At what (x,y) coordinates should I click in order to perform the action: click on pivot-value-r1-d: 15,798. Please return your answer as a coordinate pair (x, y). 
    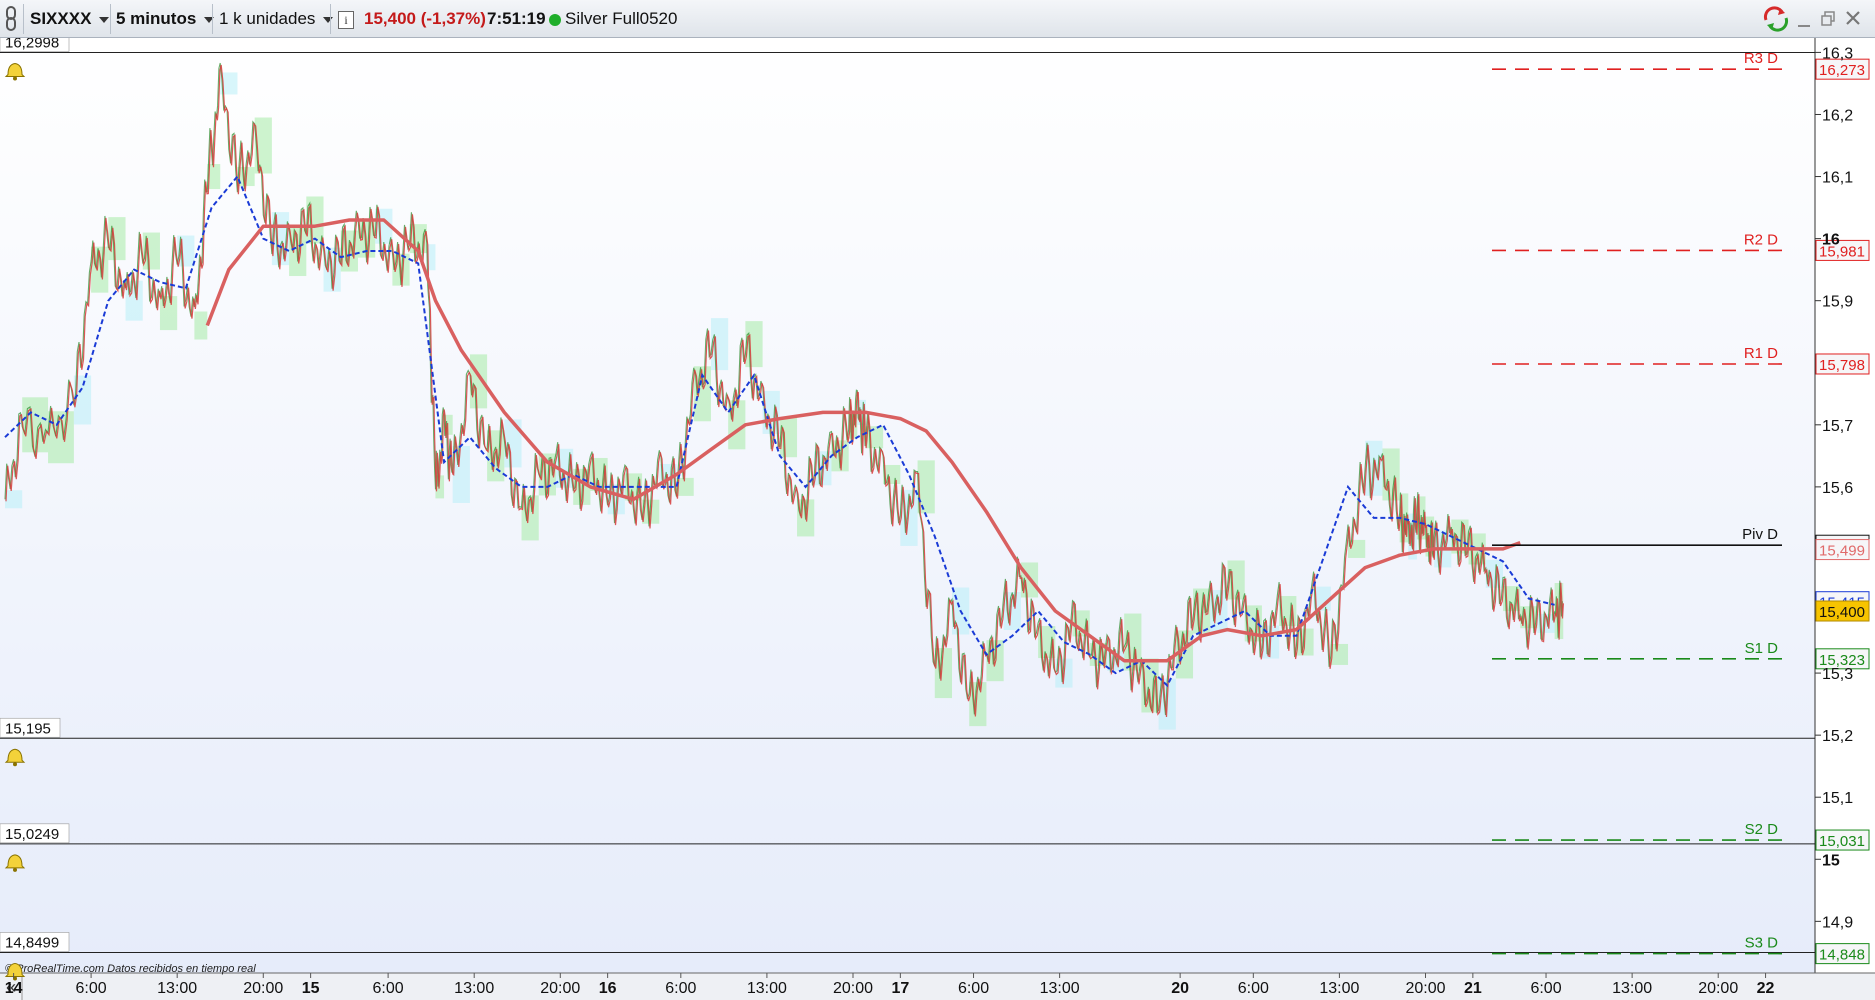
    Looking at the image, I should click on (1842, 365).